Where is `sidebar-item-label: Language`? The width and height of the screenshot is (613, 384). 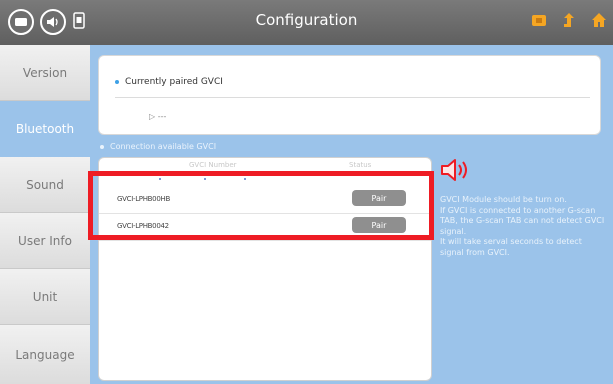 sidebar-item-label: Language is located at coordinates (45, 354).